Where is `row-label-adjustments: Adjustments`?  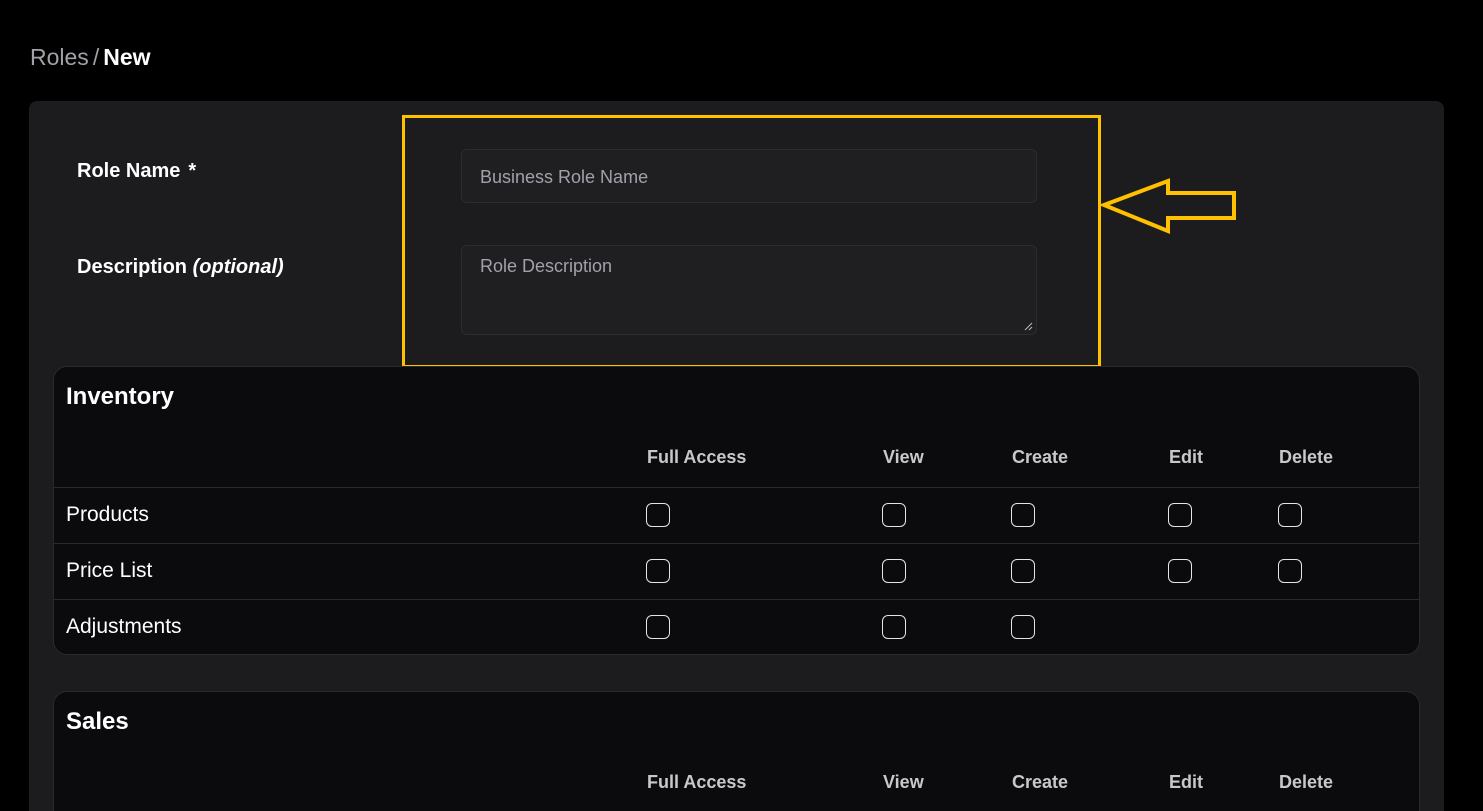 row-label-adjustments: Adjustments is located at coordinates (124, 626).